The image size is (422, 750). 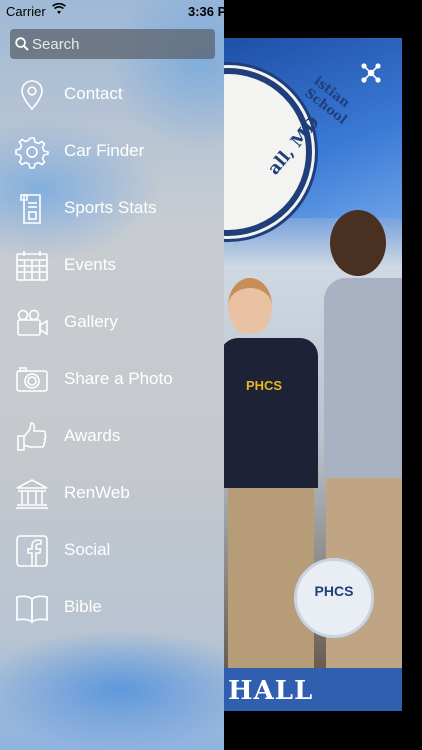 I want to click on carrier-label: Carrier, so click(x=26, y=11).